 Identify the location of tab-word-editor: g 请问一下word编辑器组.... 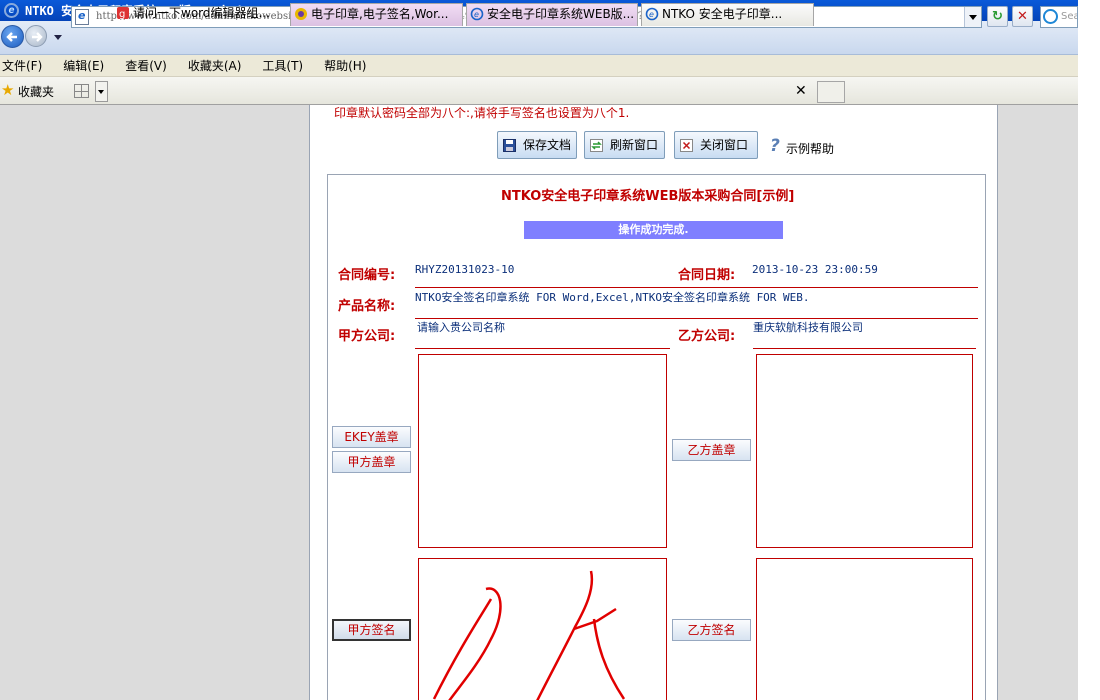
(199, 14).